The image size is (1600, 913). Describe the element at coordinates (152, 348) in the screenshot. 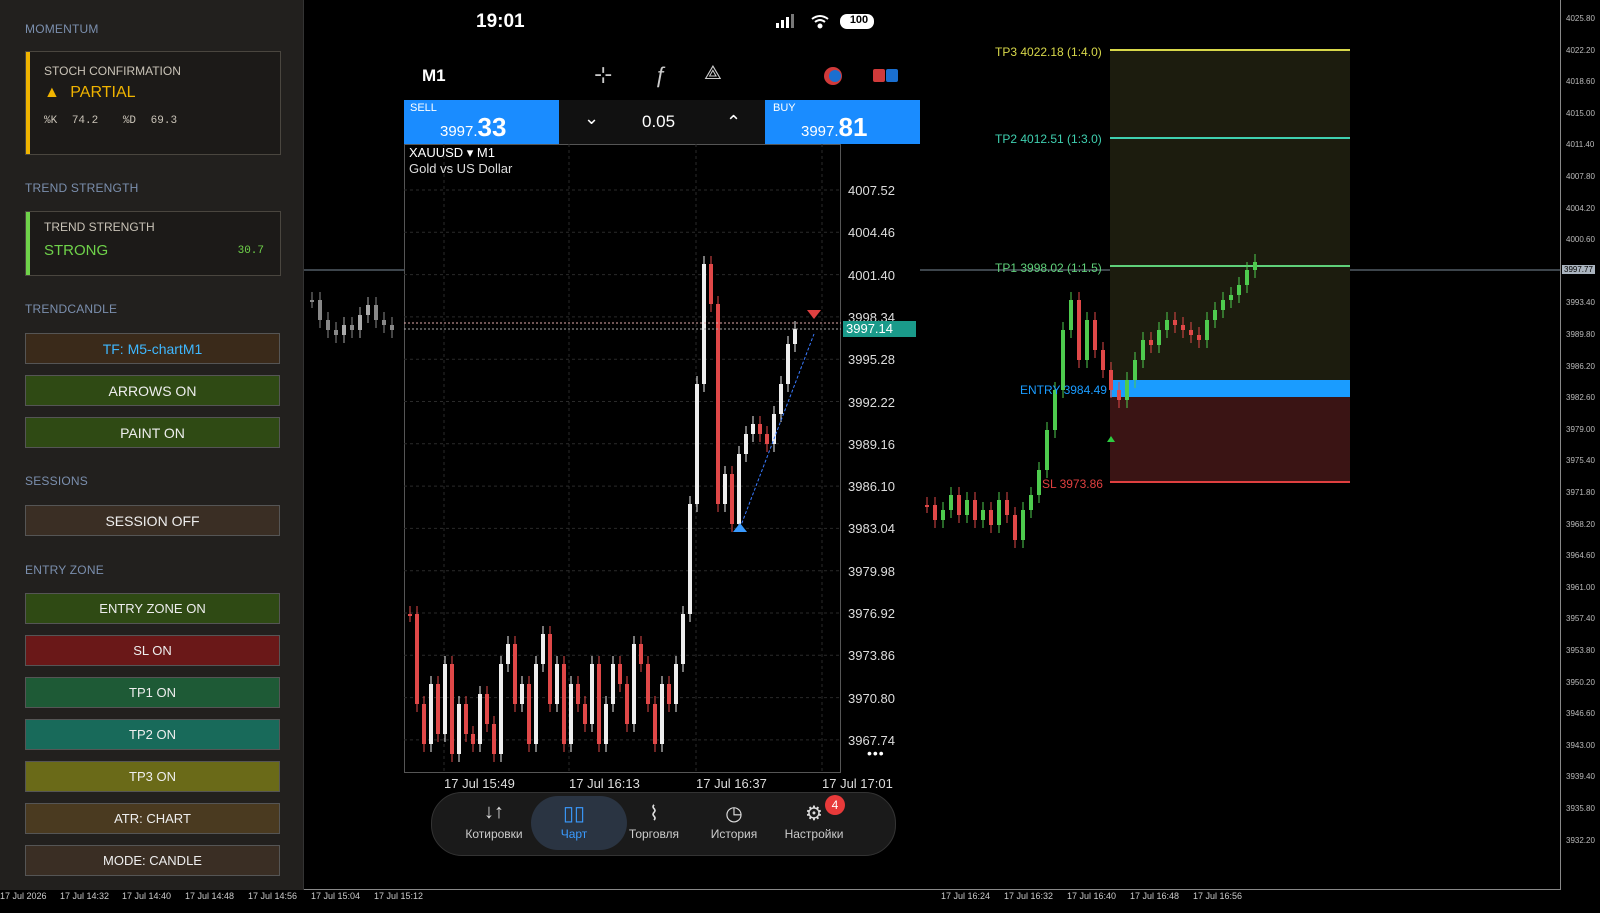

I see `tf-button: TF: M5-chartM1` at that location.